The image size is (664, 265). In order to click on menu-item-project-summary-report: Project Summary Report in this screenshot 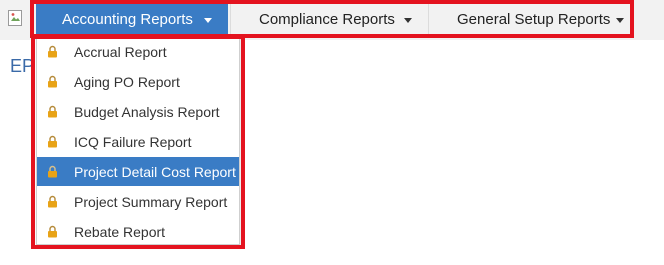, I will do `click(138, 201)`.